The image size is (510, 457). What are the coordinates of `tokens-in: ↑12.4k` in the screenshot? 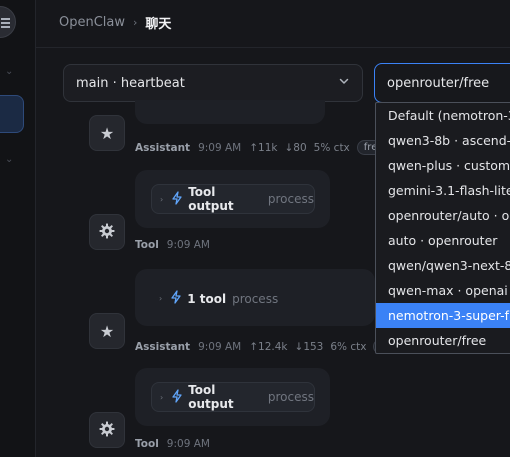 It's located at (268, 346).